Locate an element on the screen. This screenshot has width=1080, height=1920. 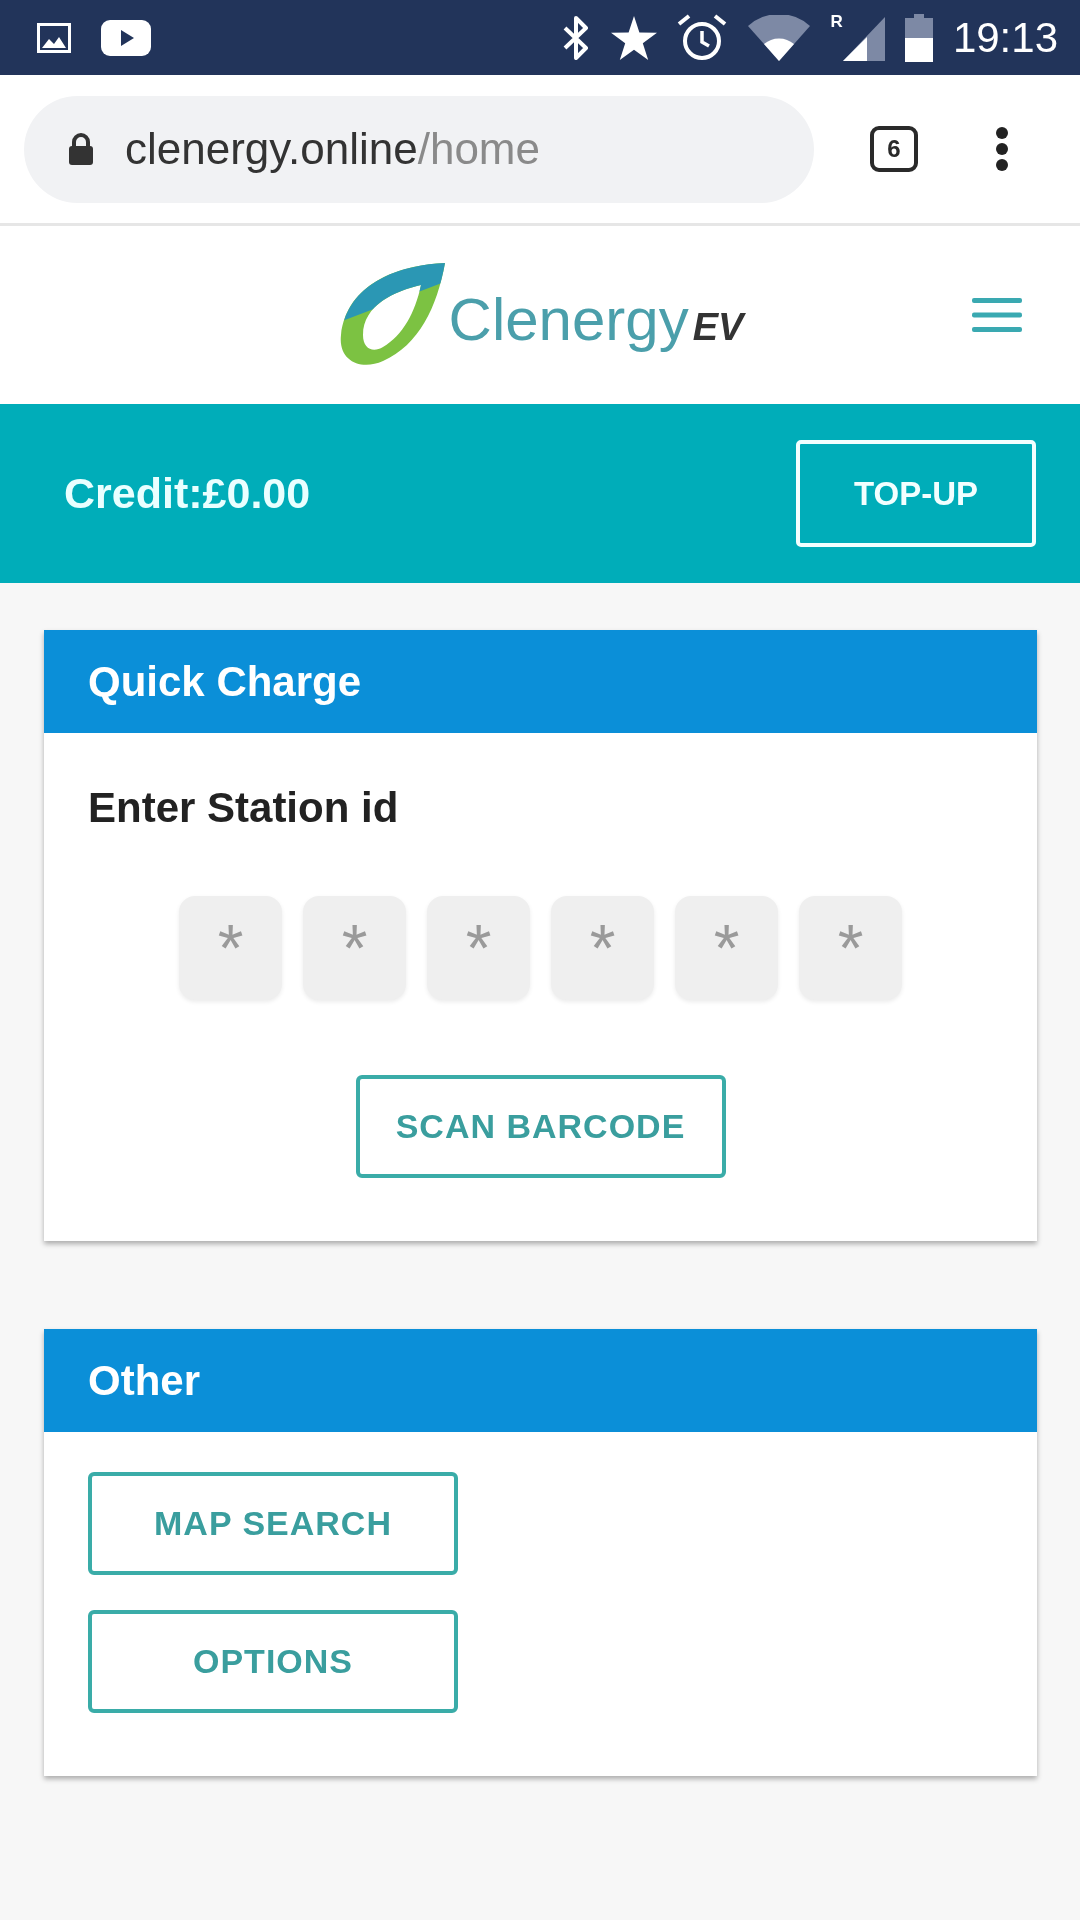
clock-time: 19:13 is located at coordinates (1005, 37).